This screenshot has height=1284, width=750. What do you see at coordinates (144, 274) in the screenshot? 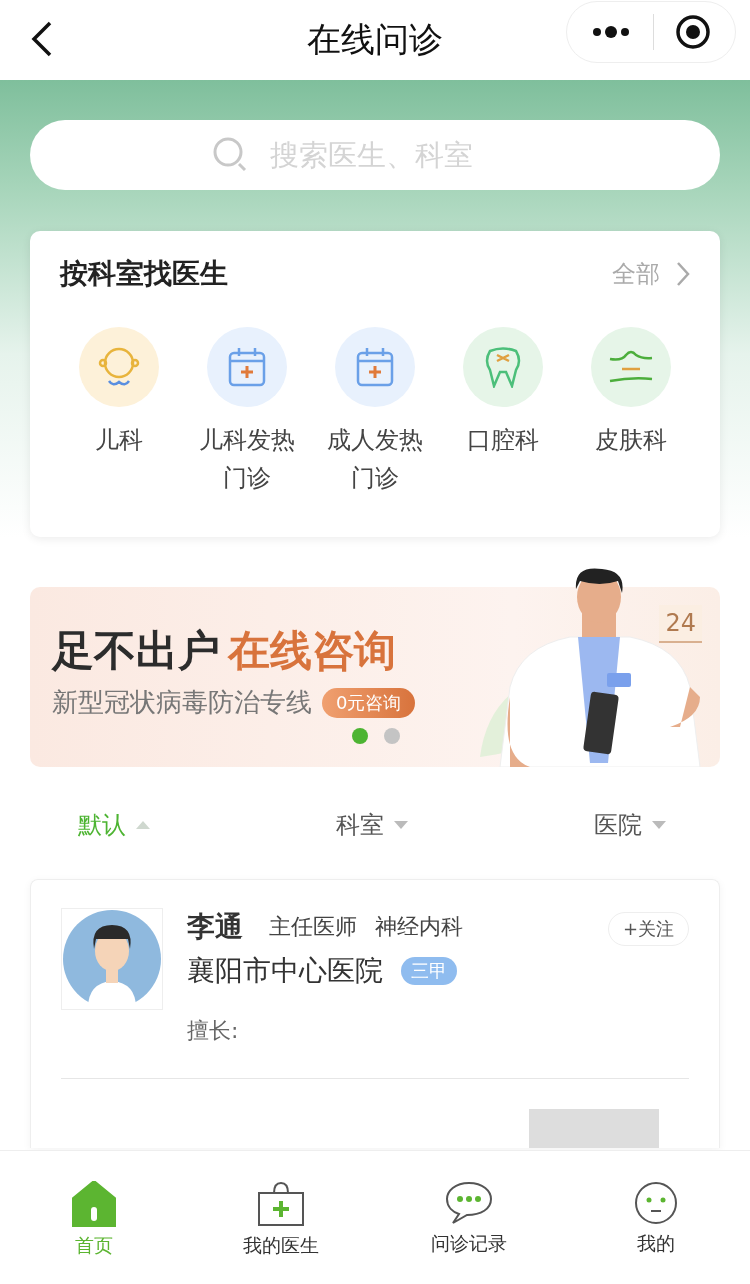
I see `section-title: 按科室找医生` at bounding box center [144, 274].